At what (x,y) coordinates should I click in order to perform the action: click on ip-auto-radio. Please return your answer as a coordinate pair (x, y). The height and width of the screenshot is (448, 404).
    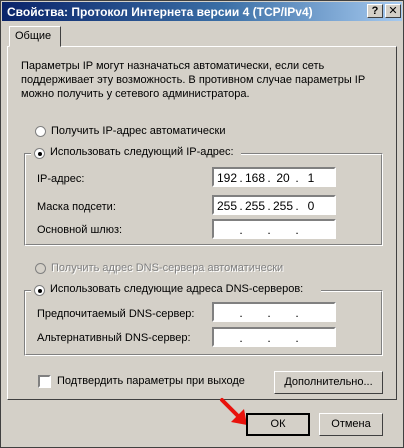
    Looking at the image, I should click on (40, 131).